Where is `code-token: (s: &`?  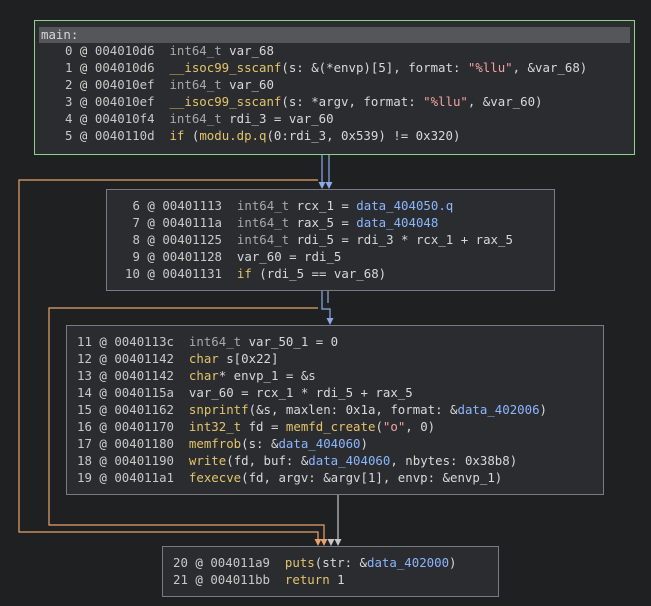
code-token: (s: & is located at coordinates (260, 443).